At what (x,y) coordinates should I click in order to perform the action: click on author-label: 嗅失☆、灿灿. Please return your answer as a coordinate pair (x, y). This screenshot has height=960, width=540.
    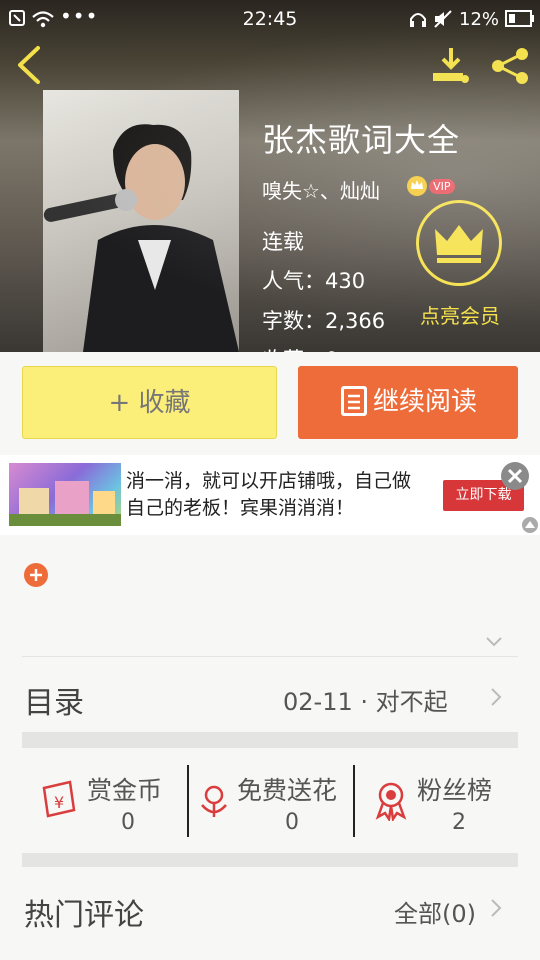
    Looking at the image, I should click on (321, 191).